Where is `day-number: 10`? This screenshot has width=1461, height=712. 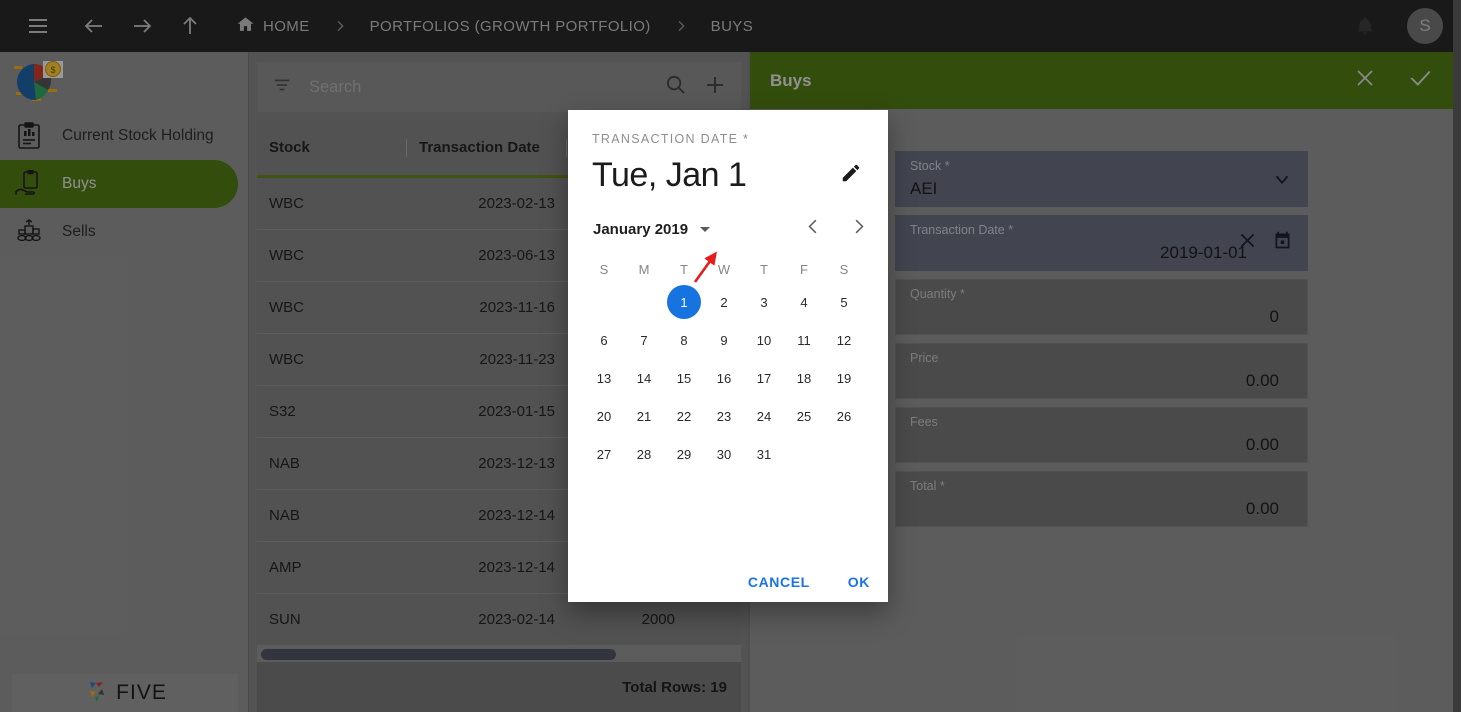
day-number: 10 is located at coordinates (764, 340).